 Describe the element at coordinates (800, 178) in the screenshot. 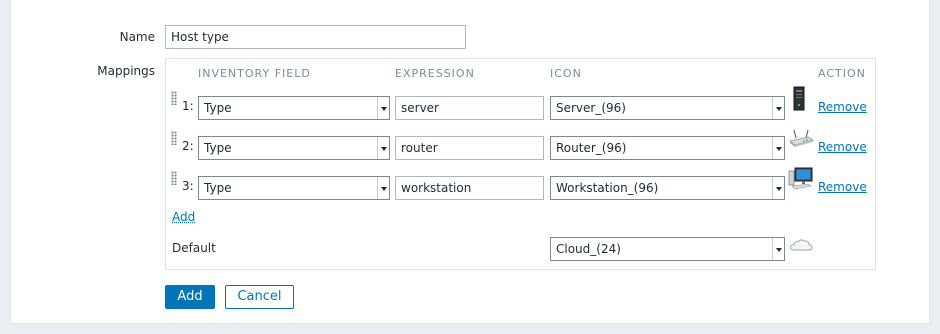

I see `workstation-icon` at that location.